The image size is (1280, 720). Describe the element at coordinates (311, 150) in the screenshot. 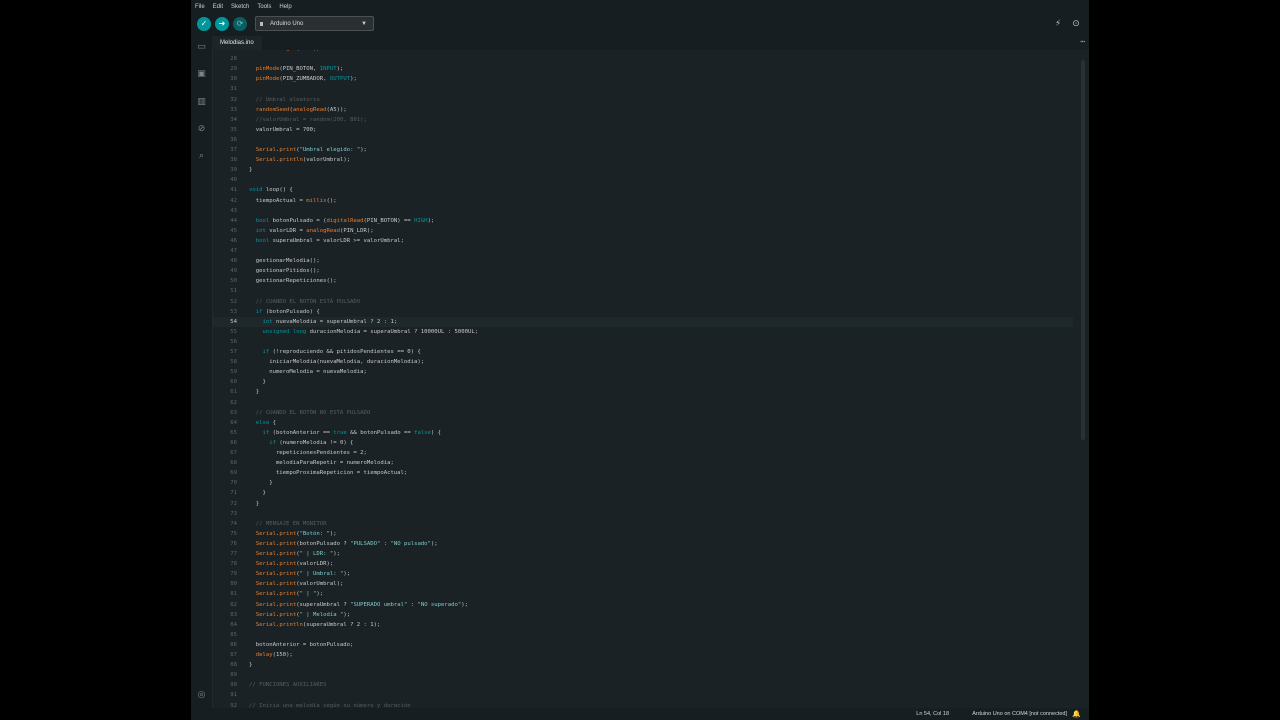

I see `line-code: Serial.print("Umbral elegido: ");` at that location.